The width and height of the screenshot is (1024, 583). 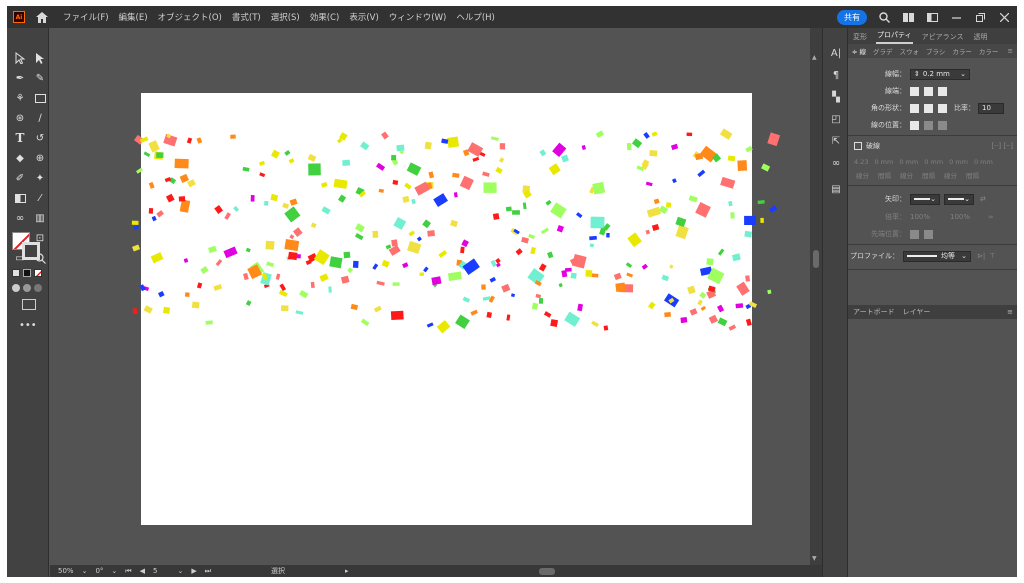 What do you see at coordinates (40, 118) in the screenshot?
I see `paintbrush-tool-icon: ∕` at bounding box center [40, 118].